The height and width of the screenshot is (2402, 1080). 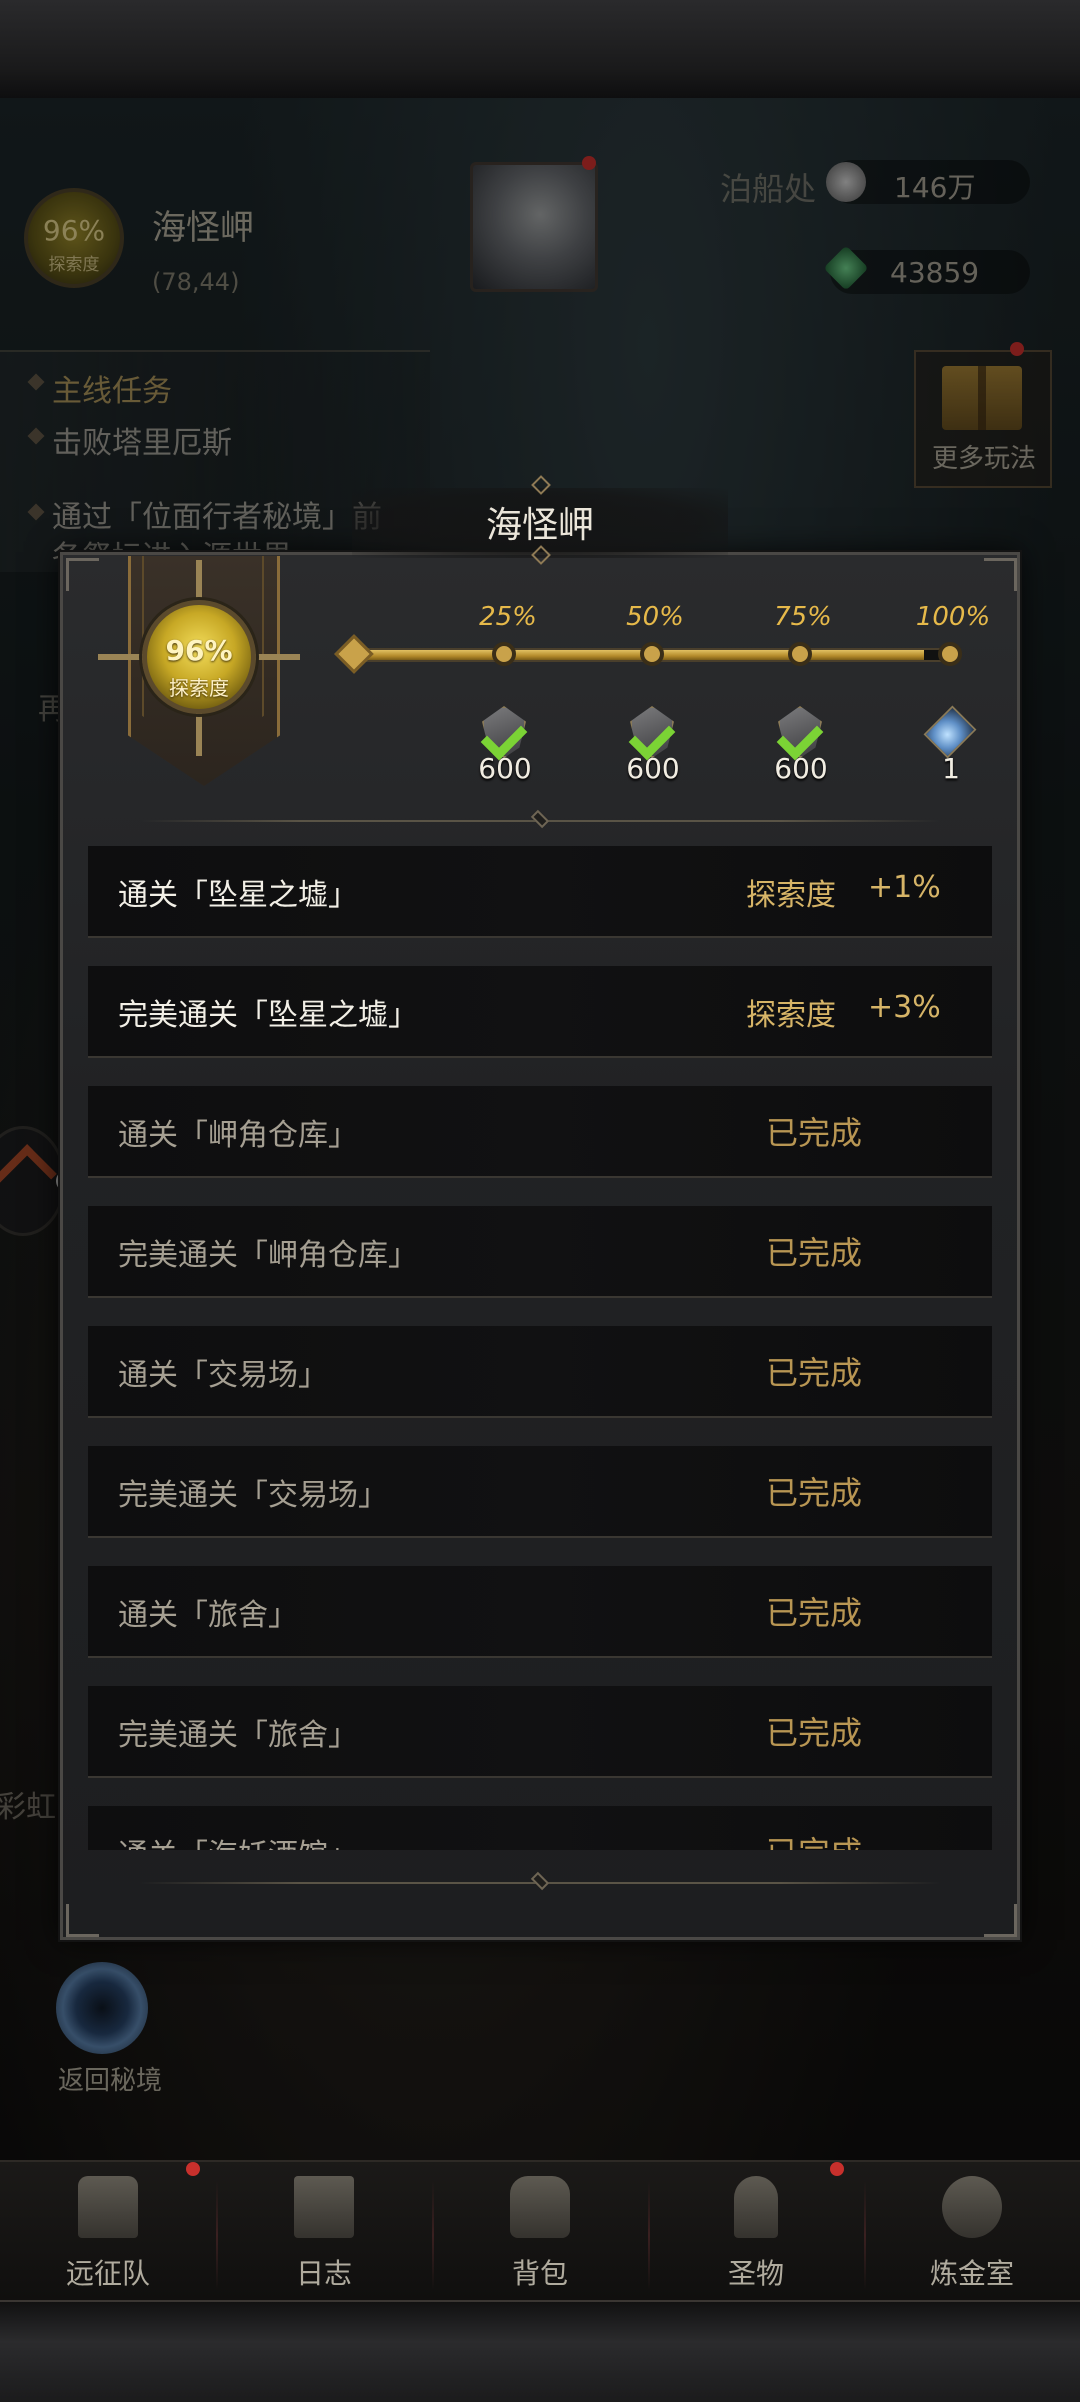 I want to click on nav-alchemy: 炼金室, so click(x=972, y=2233).